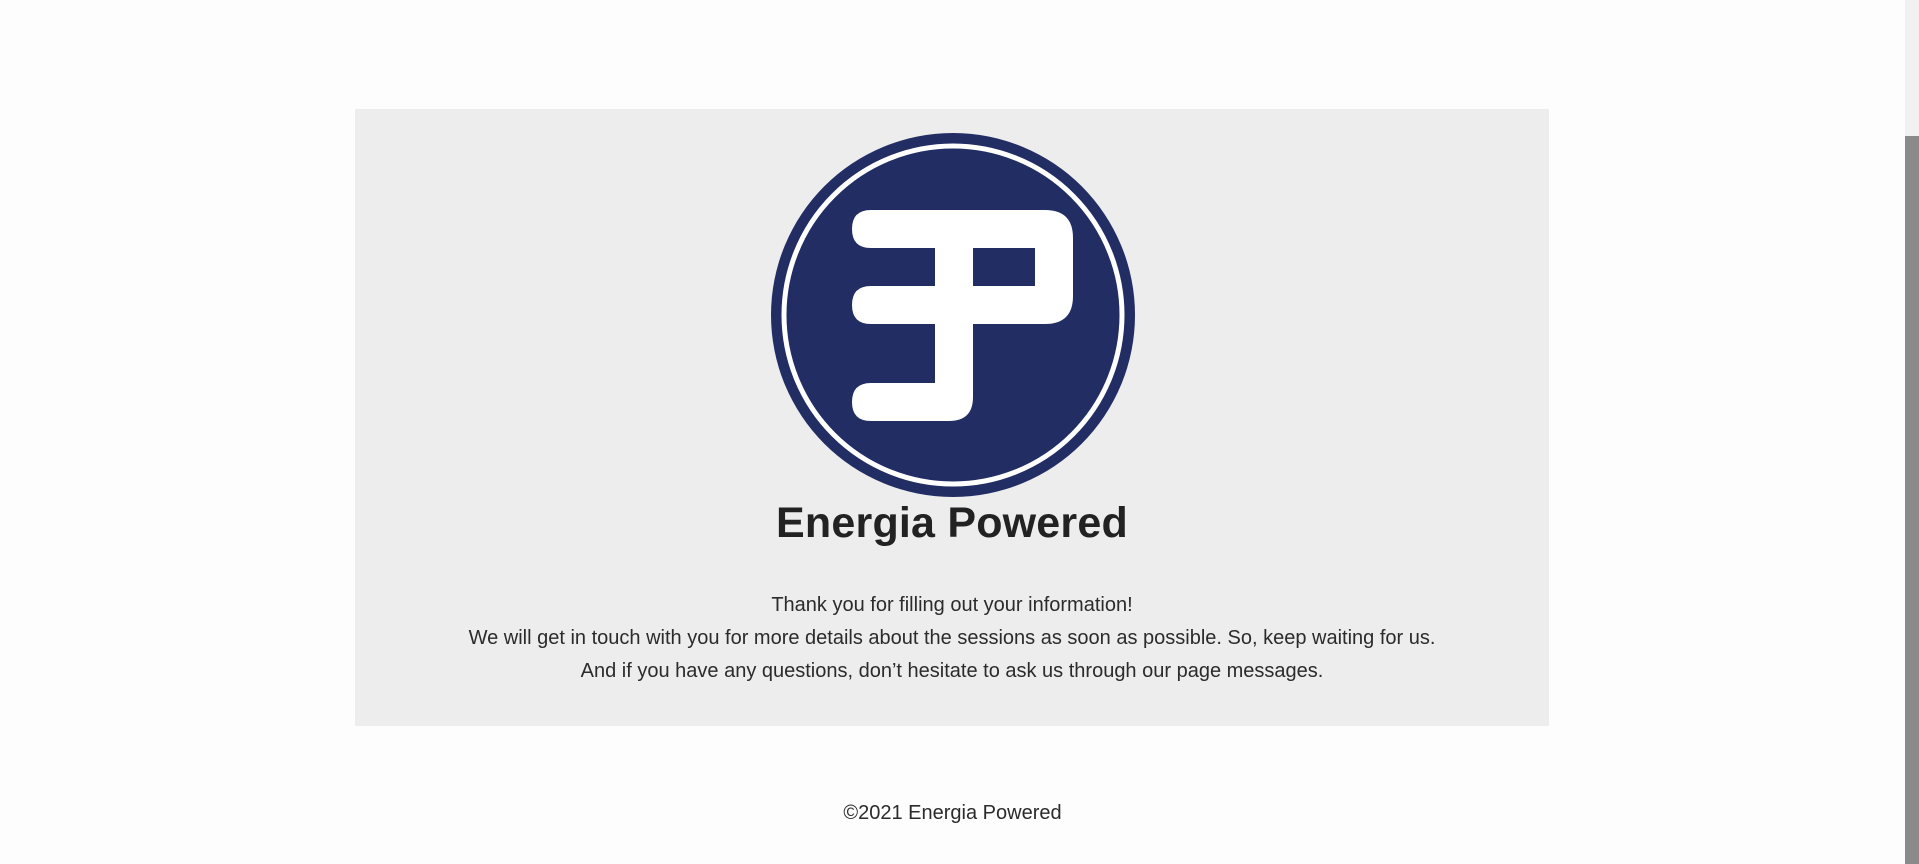 Image resolution: width=1919 pixels, height=864 pixels. What do you see at coordinates (953, 315) in the screenshot?
I see `energia-powered-logo-icon` at bounding box center [953, 315].